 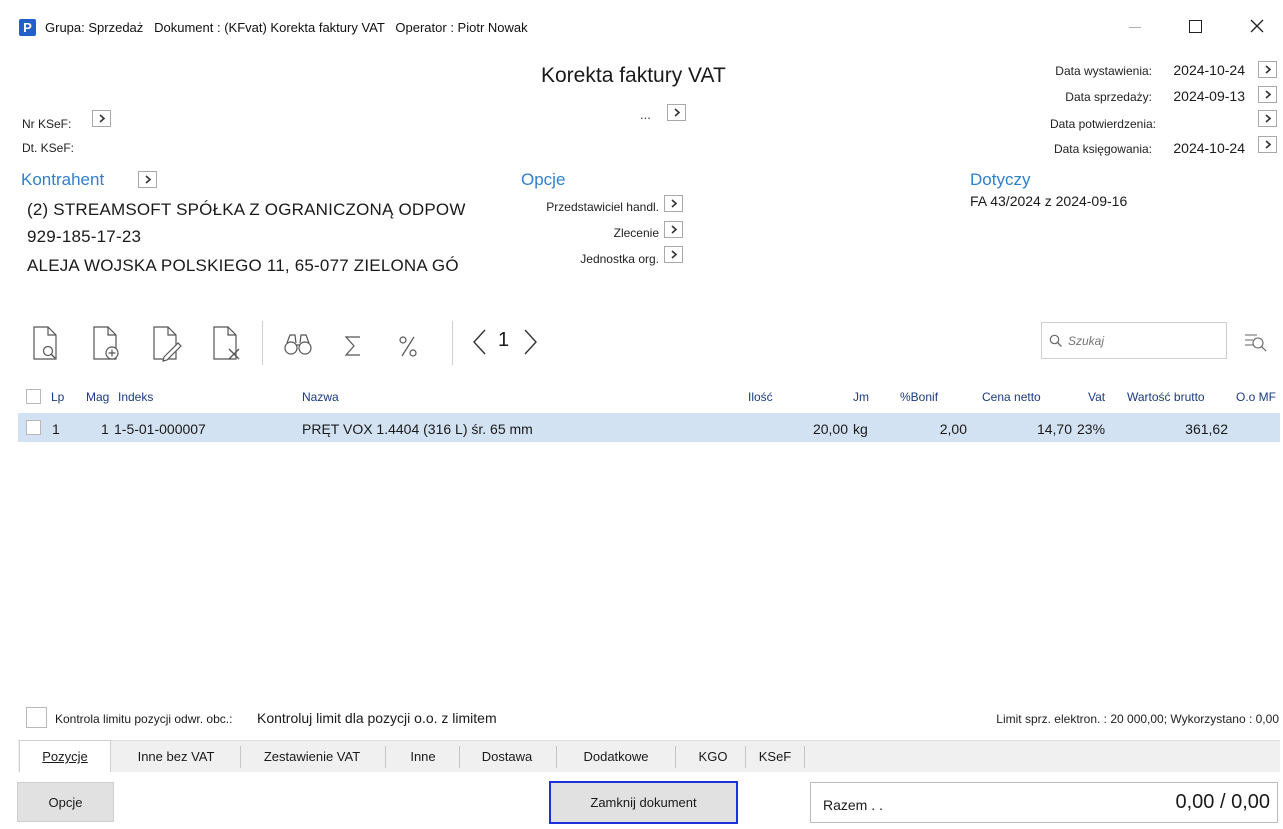 I want to click on document-edit-icon, so click(x=166, y=343).